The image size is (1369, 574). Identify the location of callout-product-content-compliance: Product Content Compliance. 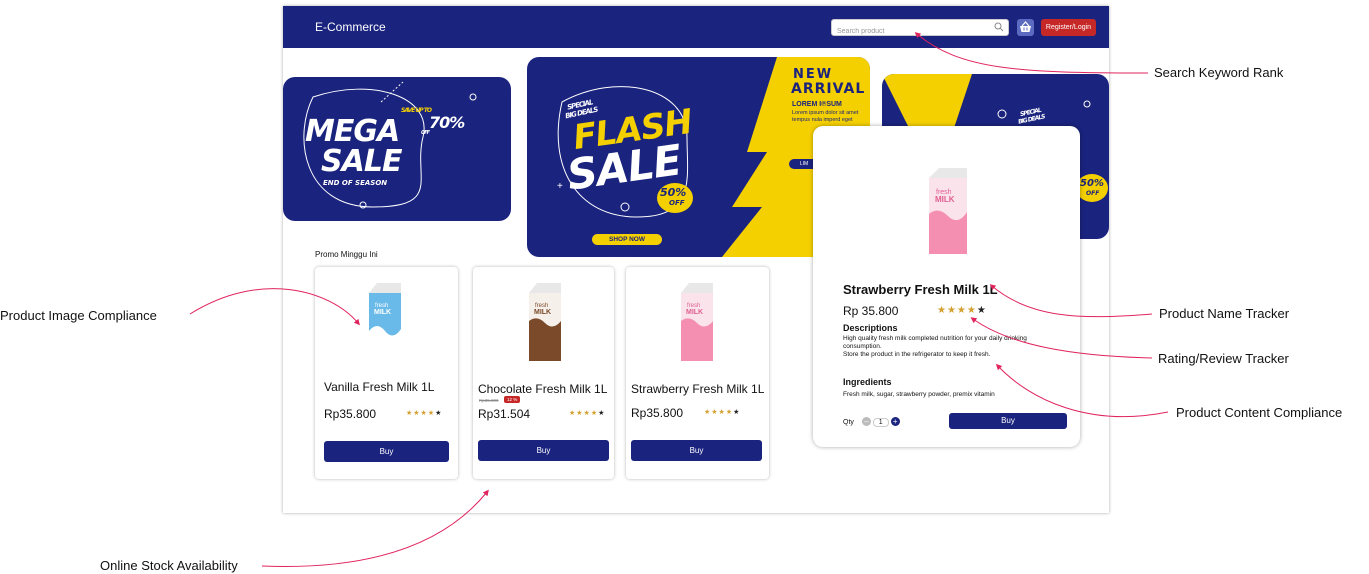
(1259, 412).